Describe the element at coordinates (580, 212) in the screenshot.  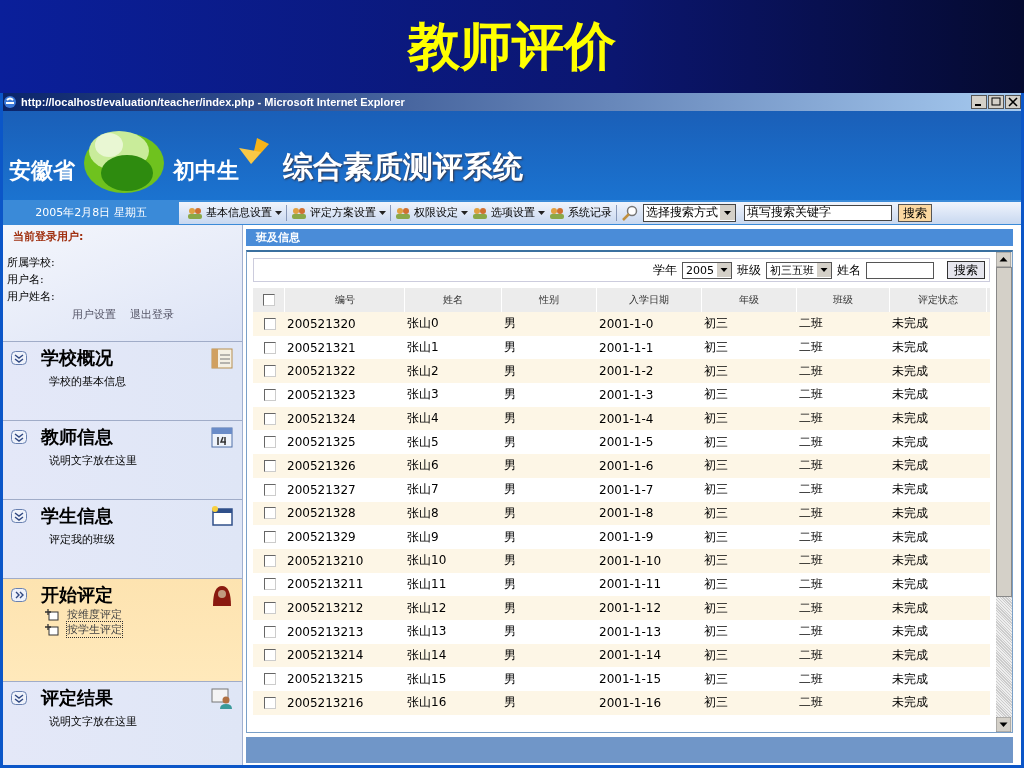
I see `menu-item: 系统记录` at that location.